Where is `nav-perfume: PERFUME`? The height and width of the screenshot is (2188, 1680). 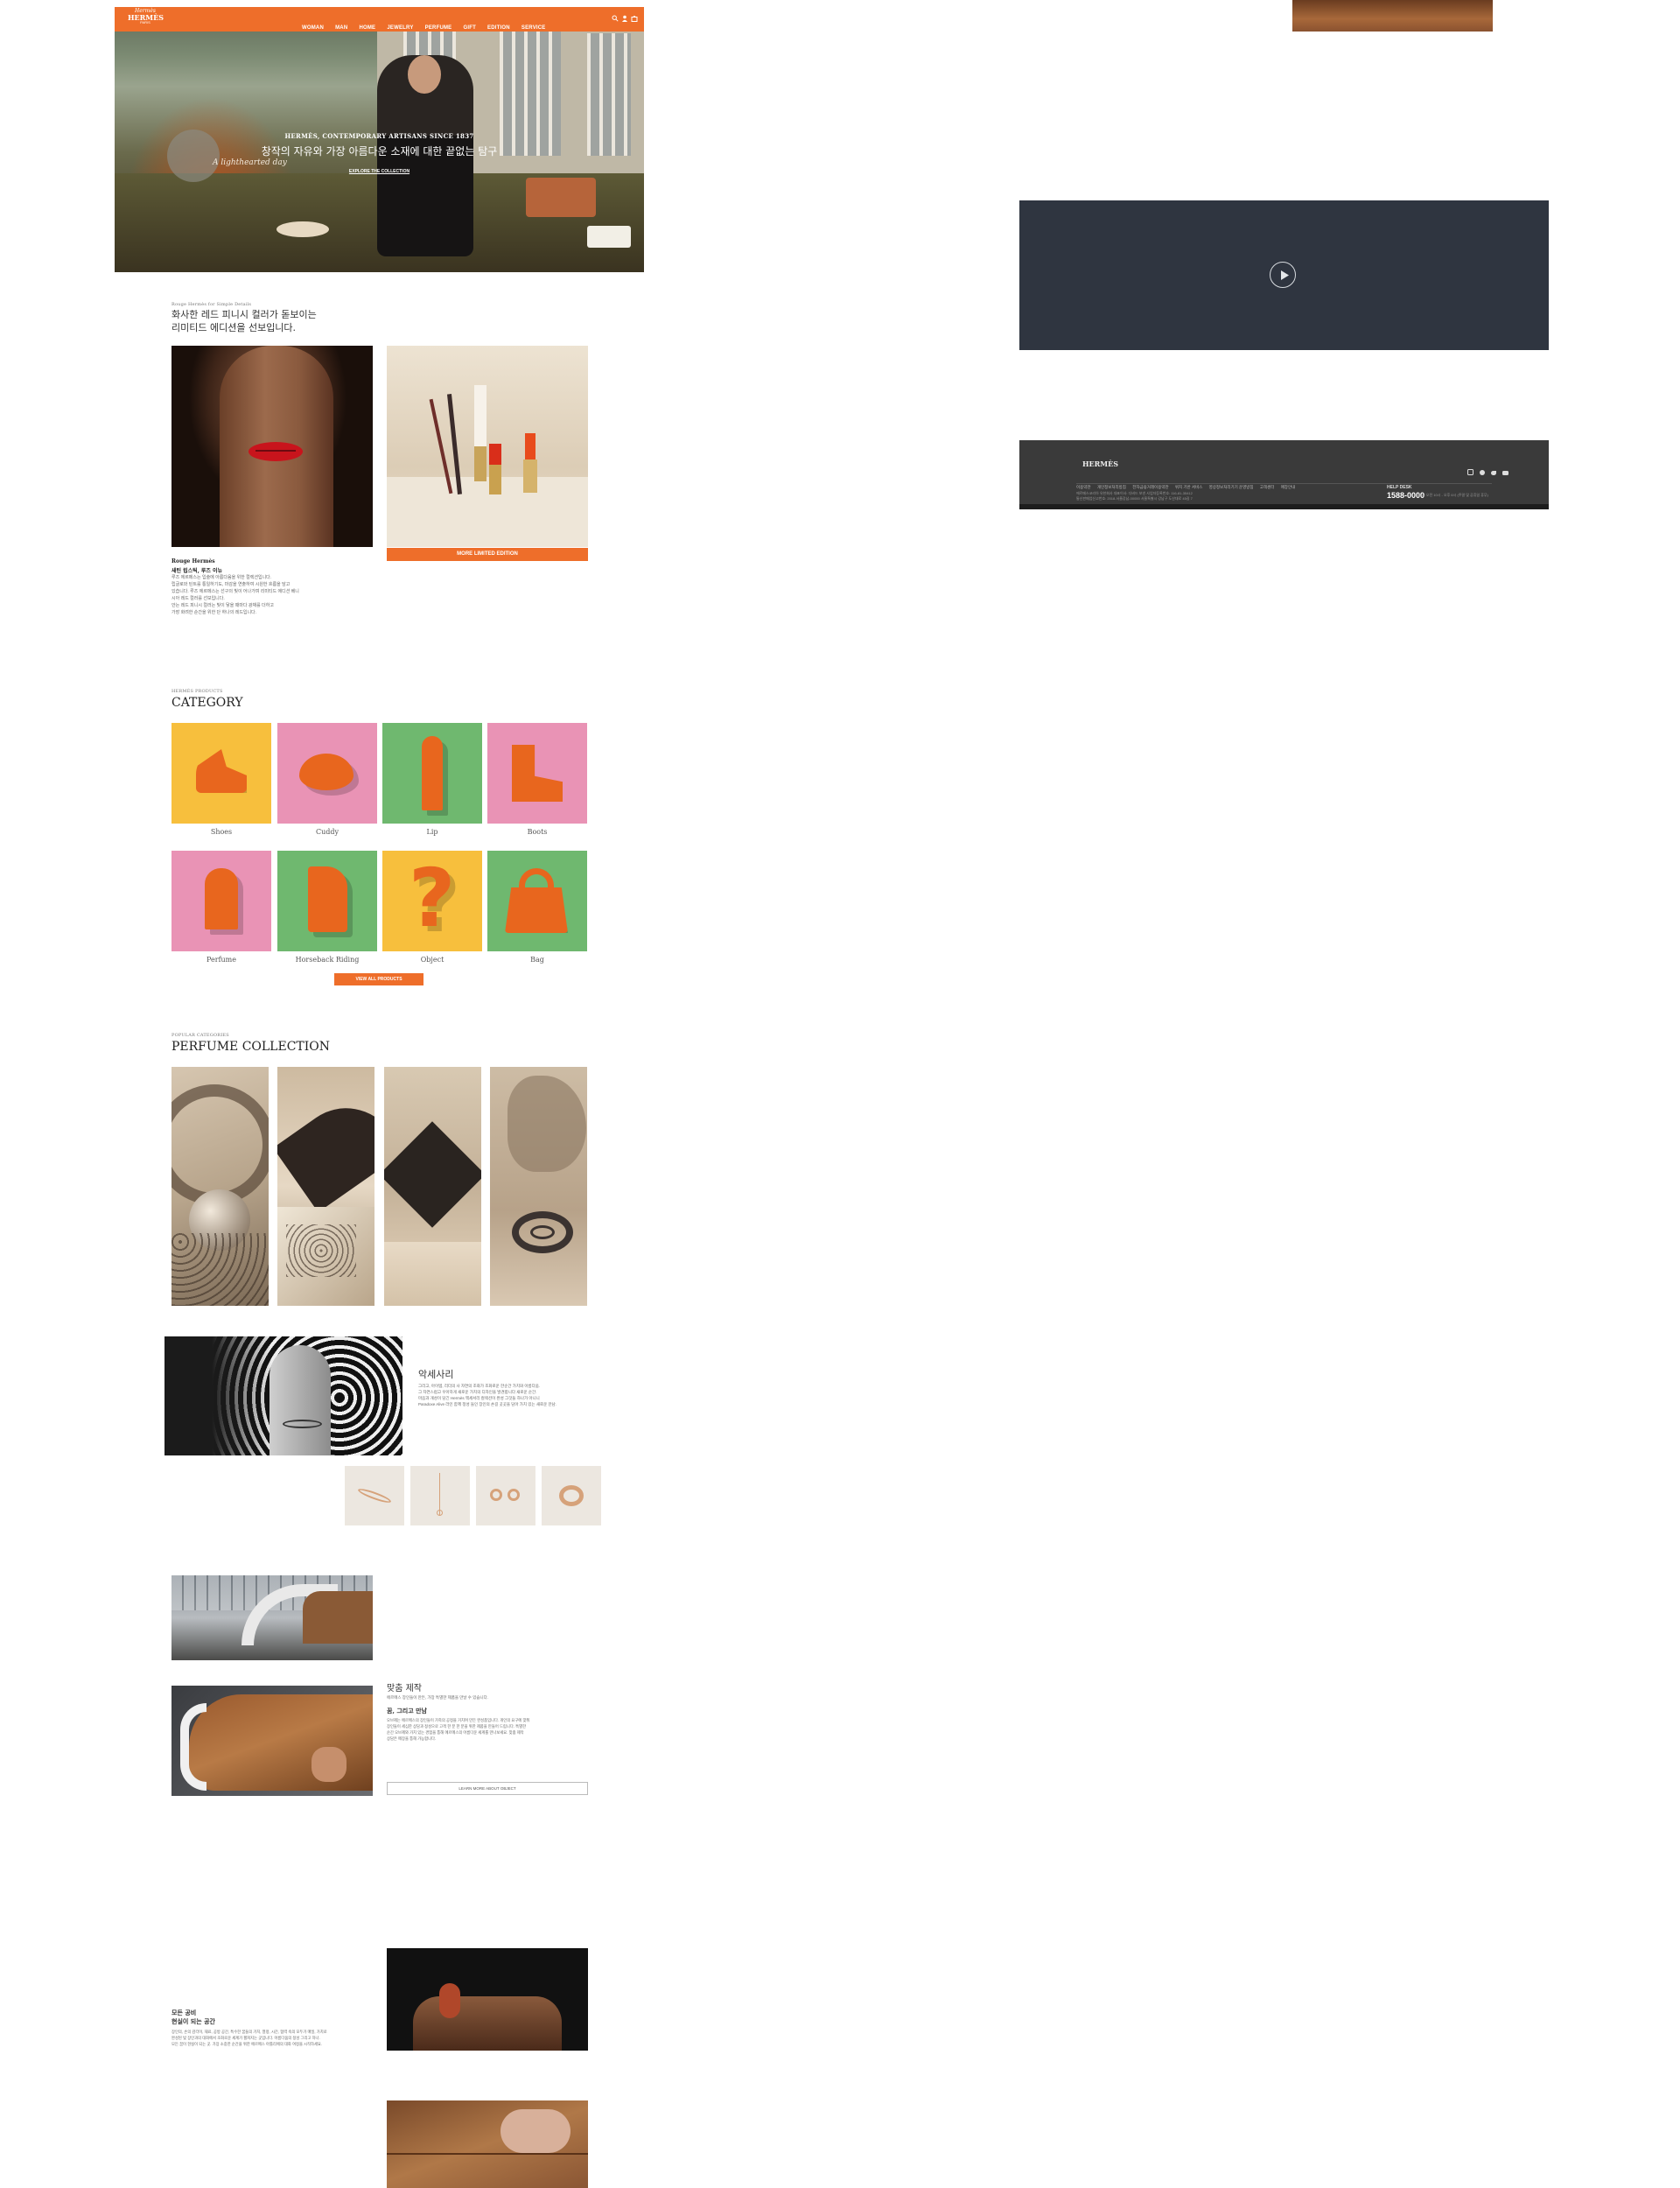 nav-perfume: PERFUME is located at coordinates (438, 28).